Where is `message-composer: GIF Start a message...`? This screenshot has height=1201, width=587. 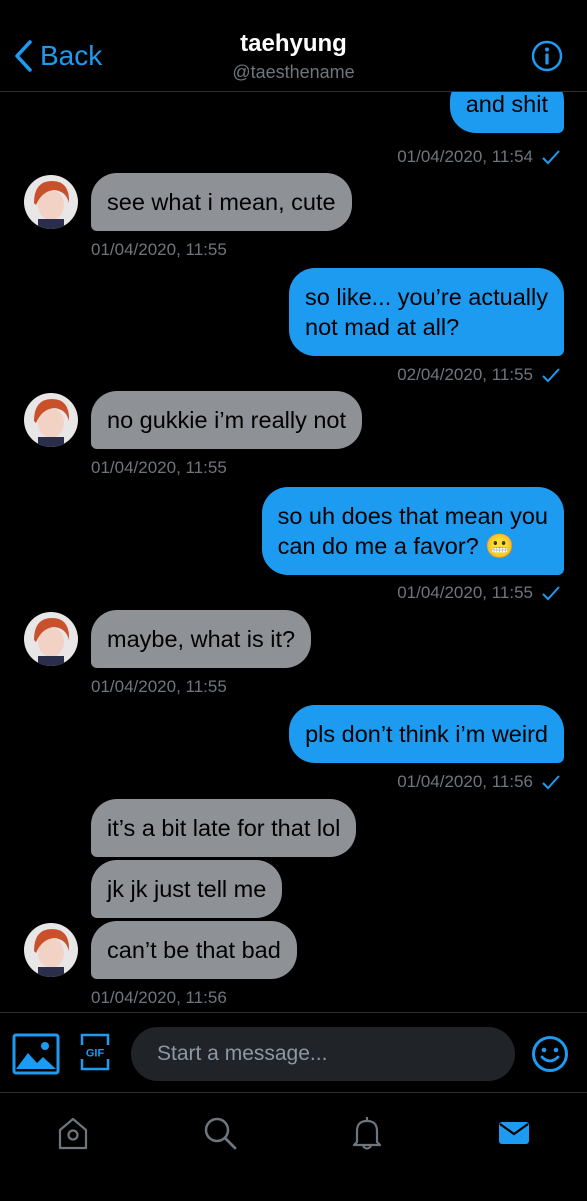
message-composer: GIF Start a message... is located at coordinates (293, 1052).